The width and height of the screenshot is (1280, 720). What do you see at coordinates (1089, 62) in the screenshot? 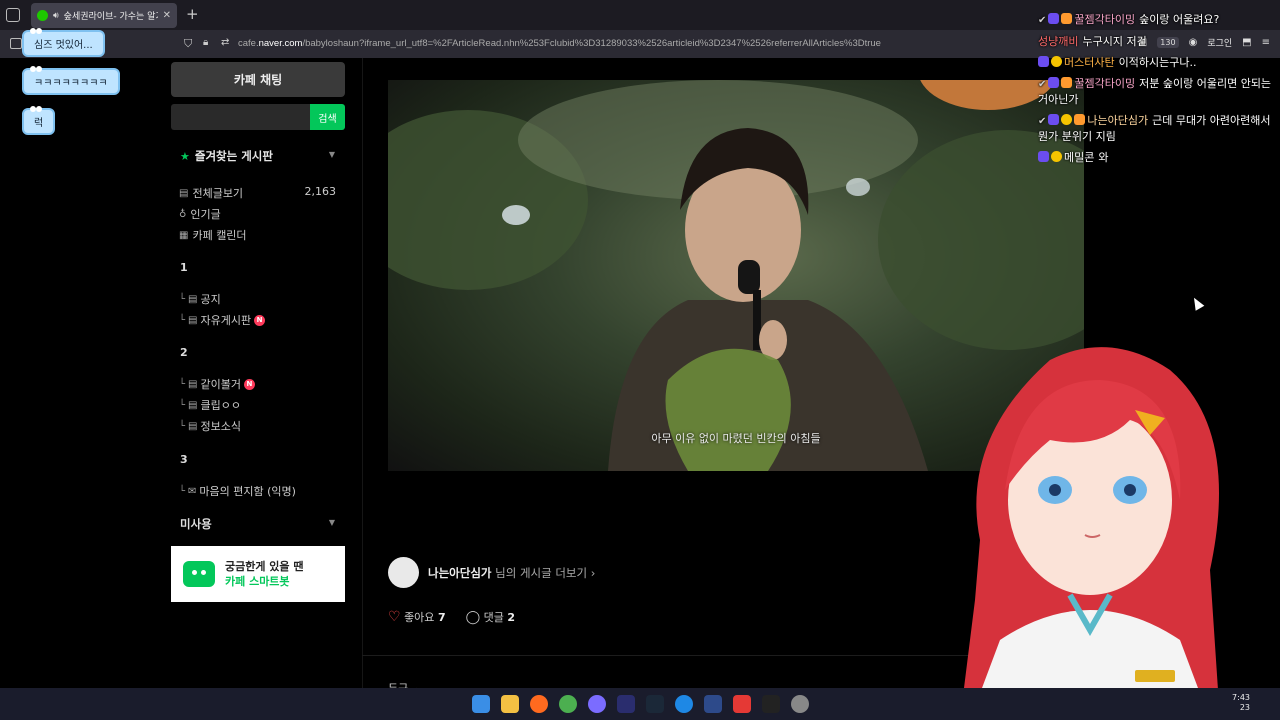
I see `chat-nick: 머스터사탄` at bounding box center [1089, 62].